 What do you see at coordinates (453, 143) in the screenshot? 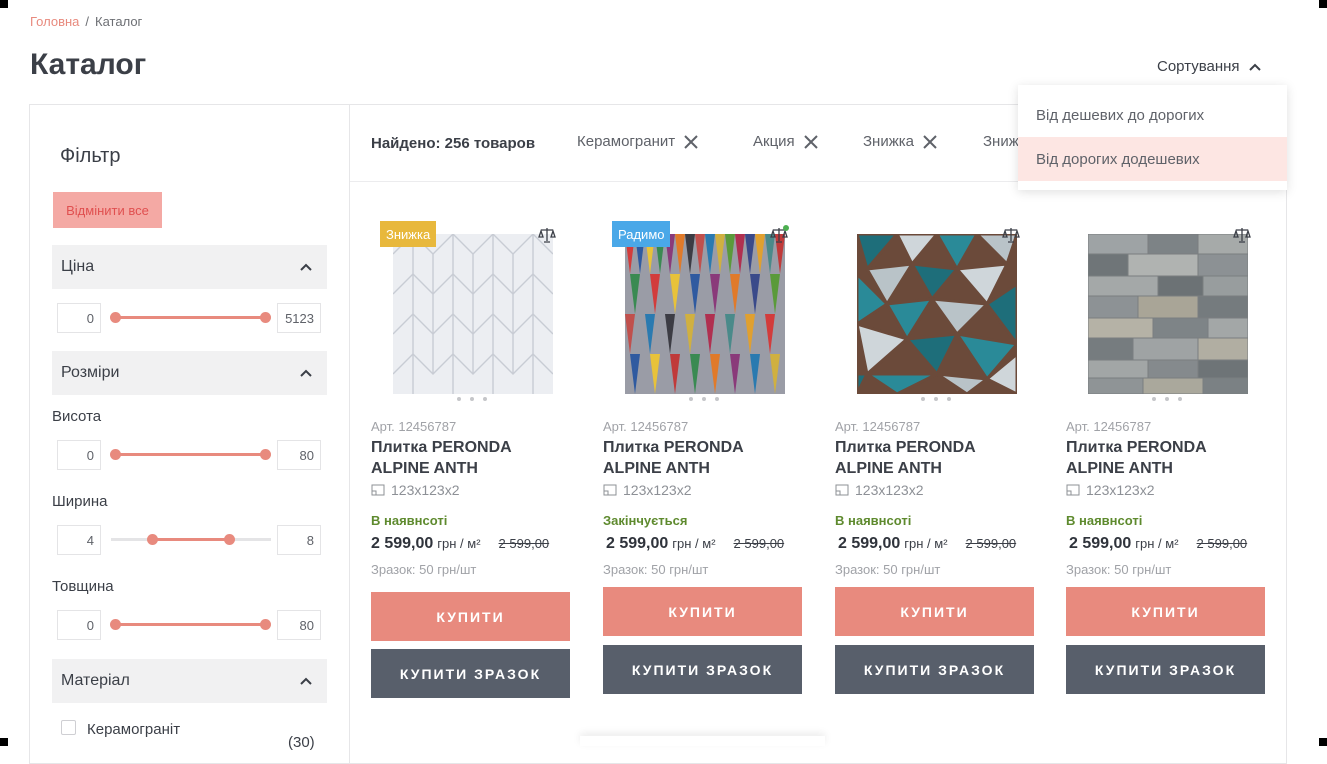
I see `results-count: Найдено: 256 товаров` at bounding box center [453, 143].